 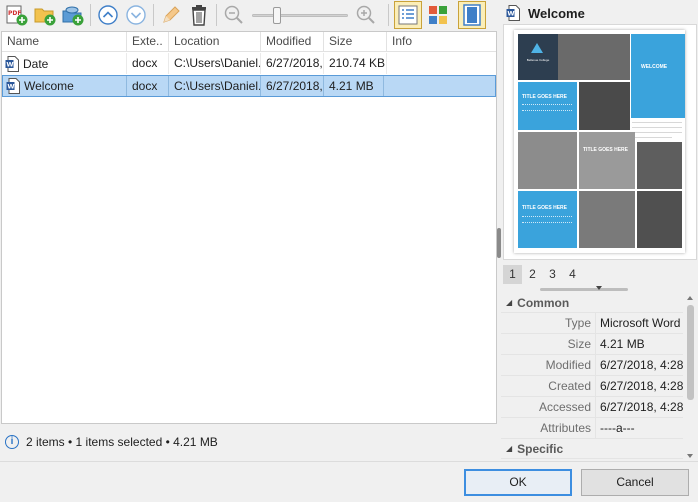 I want to click on property-value: Microsoft Word, so click(x=640, y=323).